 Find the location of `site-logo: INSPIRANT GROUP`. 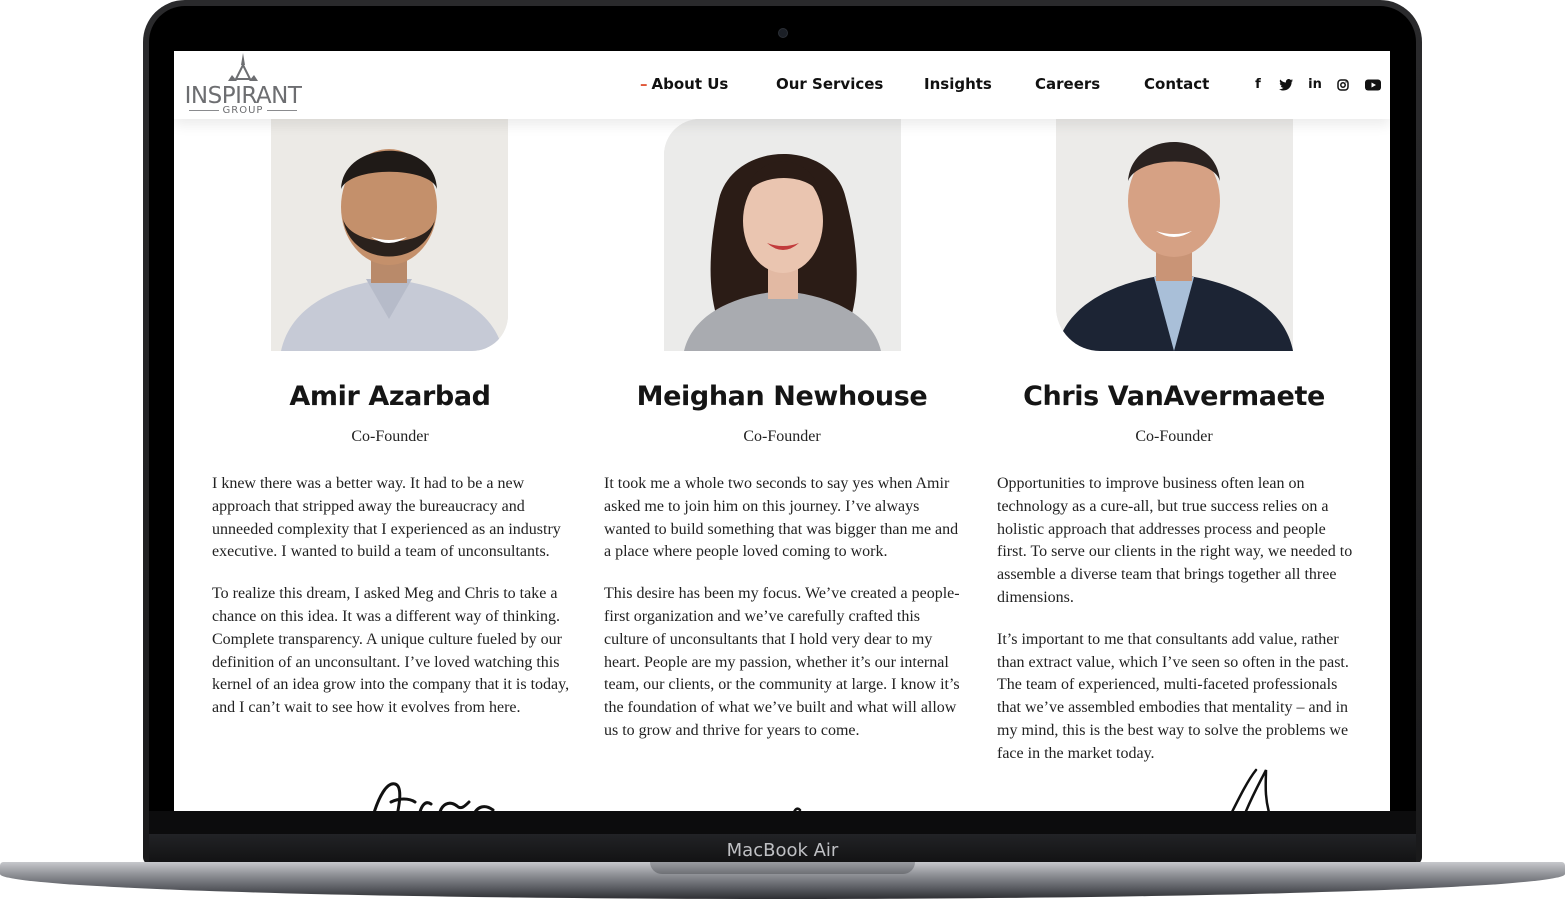

site-logo: INSPIRANT GROUP is located at coordinates (243, 85).